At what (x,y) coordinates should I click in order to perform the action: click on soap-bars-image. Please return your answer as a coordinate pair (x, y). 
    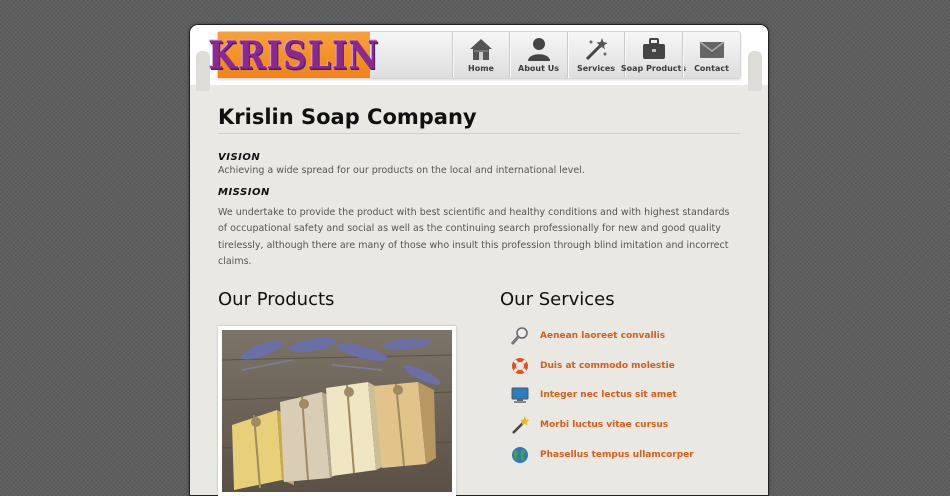
    Looking at the image, I should click on (337, 411).